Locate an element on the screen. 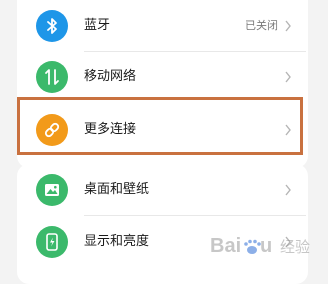  svg-text: 经验 is located at coordinates (295, 247).